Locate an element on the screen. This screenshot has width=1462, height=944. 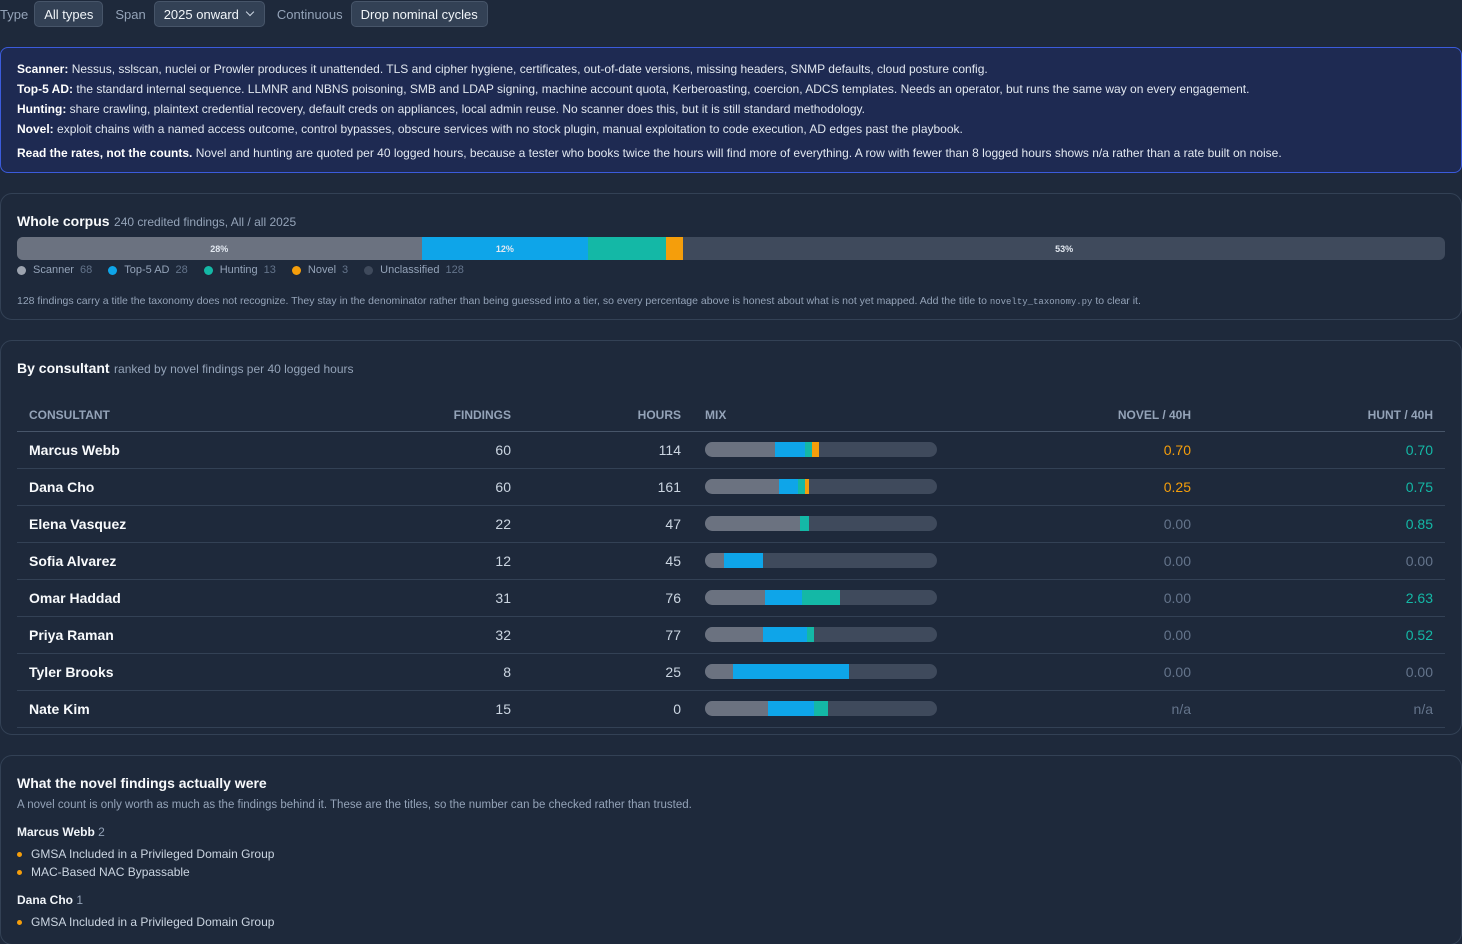
corpus-segment-hunting is located at coordinates (627, 248).